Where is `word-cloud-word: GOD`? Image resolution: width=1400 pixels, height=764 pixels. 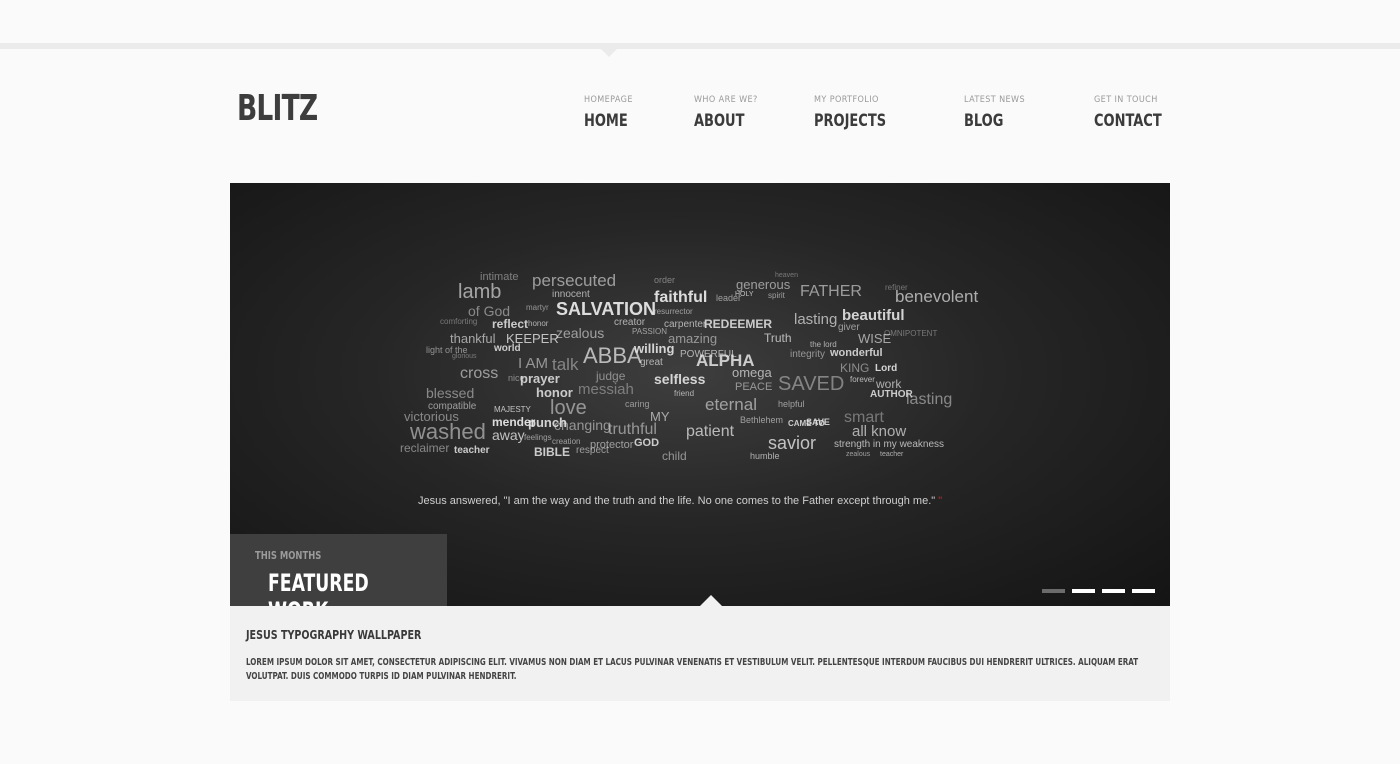 word-cloud-word: GOD is located at coordinates (647, 443).